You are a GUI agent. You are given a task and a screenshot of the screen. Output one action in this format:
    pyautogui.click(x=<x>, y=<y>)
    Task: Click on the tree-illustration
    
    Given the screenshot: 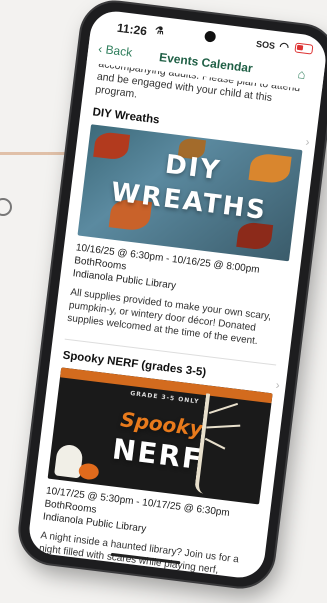 What is the action you would take?
    pyautogui.click(x=221, y=446)
    